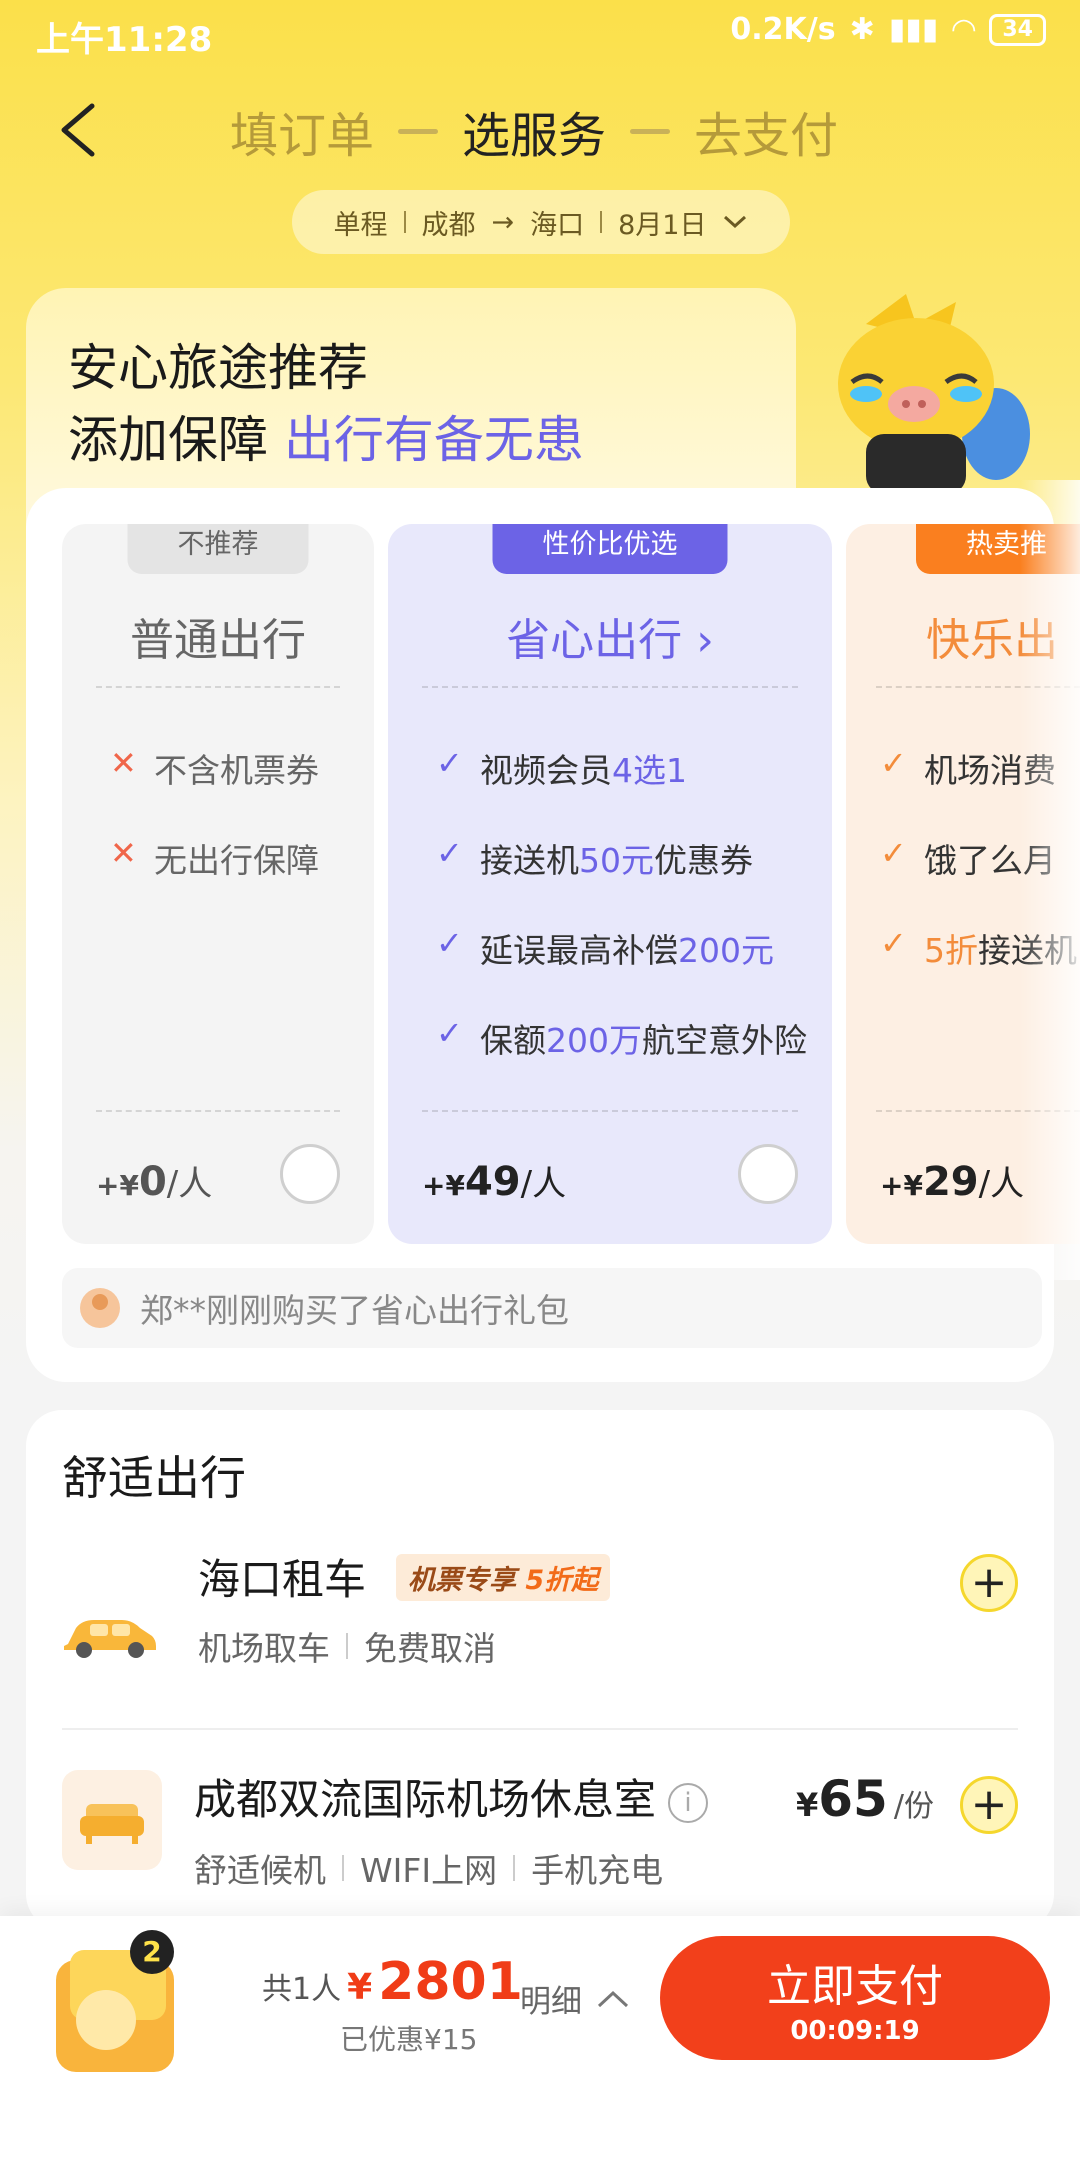 The image size is (1080, 2160). I want to click on back-arrow-icon, so click(82, 130).